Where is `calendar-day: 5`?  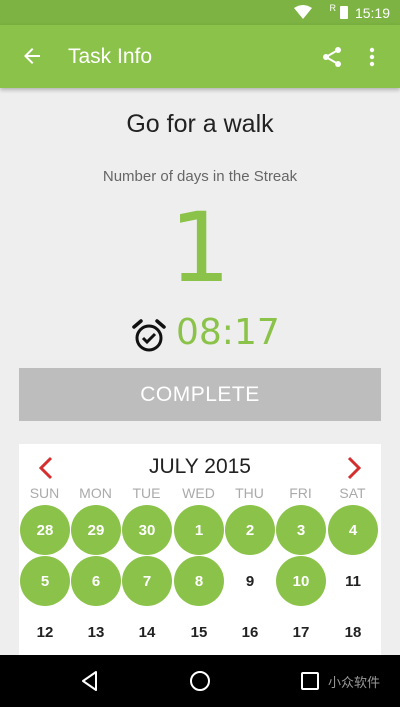
calendar-day: 5 is located at coordinates (45, 581).